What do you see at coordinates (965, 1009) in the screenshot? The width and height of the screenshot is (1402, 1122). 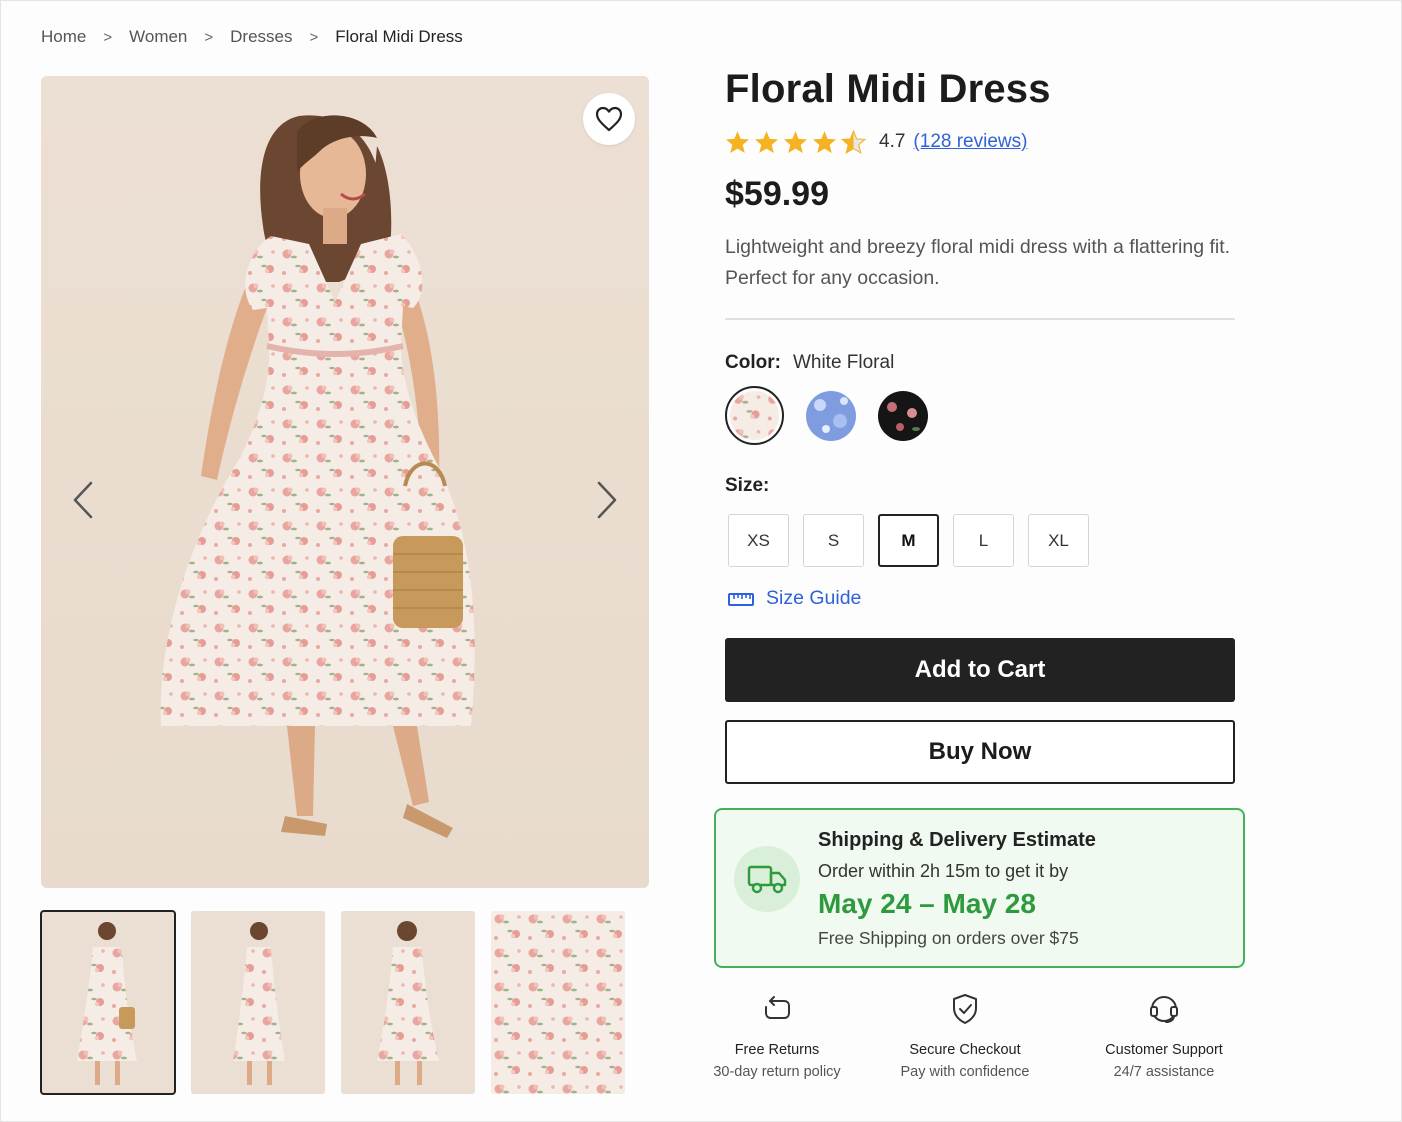 I see `shield-check-icon` at bounding box center [965, 1009].